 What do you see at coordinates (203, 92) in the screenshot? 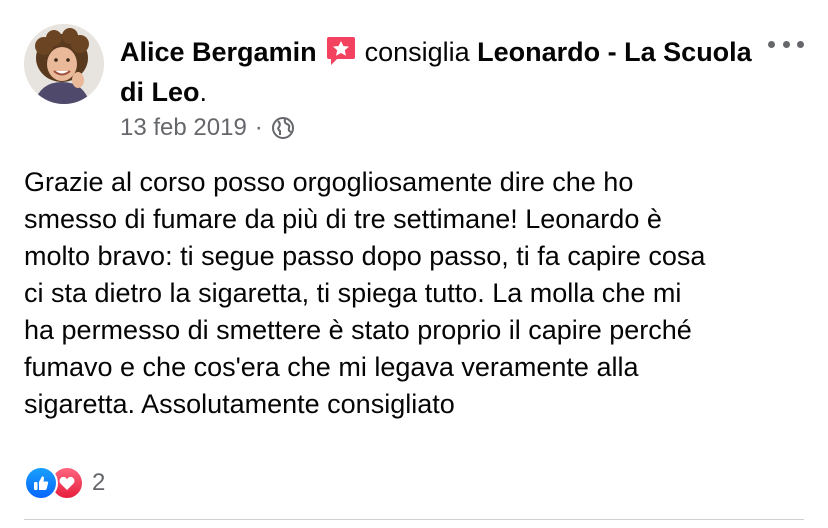
I see `page-suffix: .` at bounding box center [203, 92].